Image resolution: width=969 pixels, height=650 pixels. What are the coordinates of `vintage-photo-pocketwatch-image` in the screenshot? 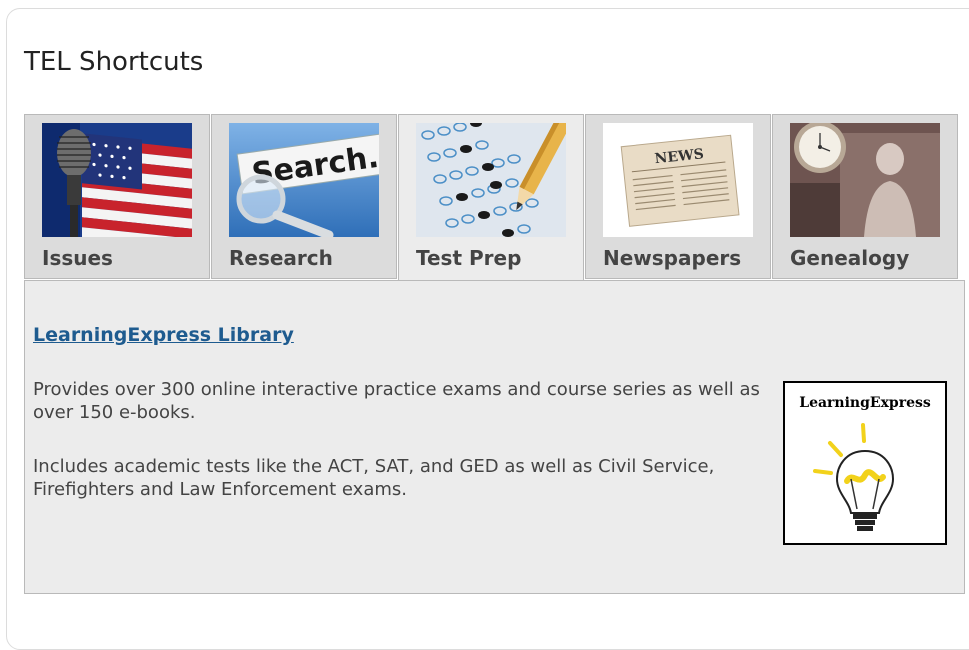 It's located at (865, 180).